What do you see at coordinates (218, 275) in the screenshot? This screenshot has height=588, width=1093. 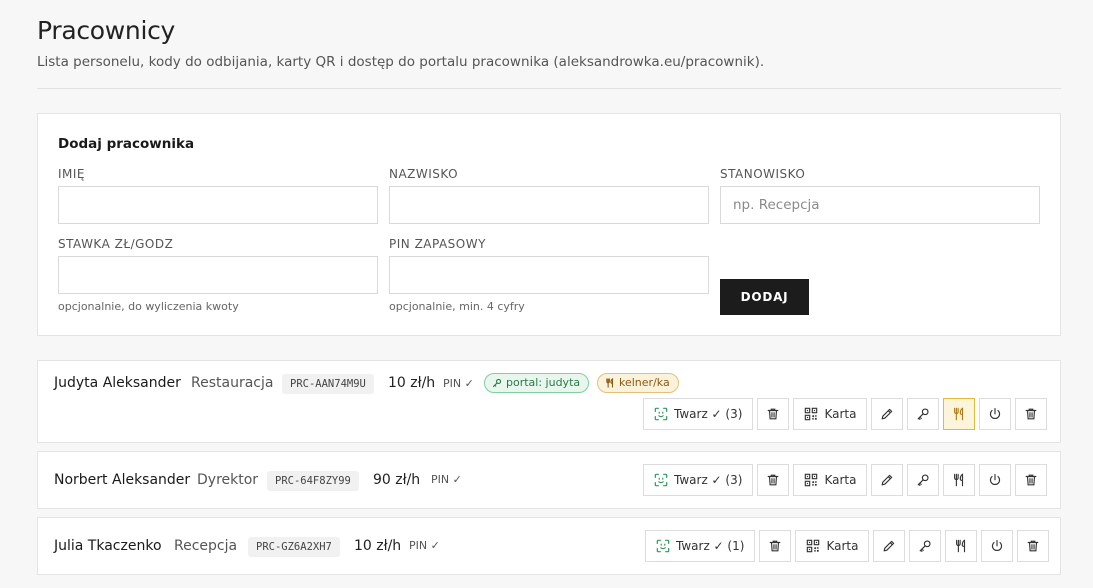 I see `rate-input` at bounding box center [218, 275].